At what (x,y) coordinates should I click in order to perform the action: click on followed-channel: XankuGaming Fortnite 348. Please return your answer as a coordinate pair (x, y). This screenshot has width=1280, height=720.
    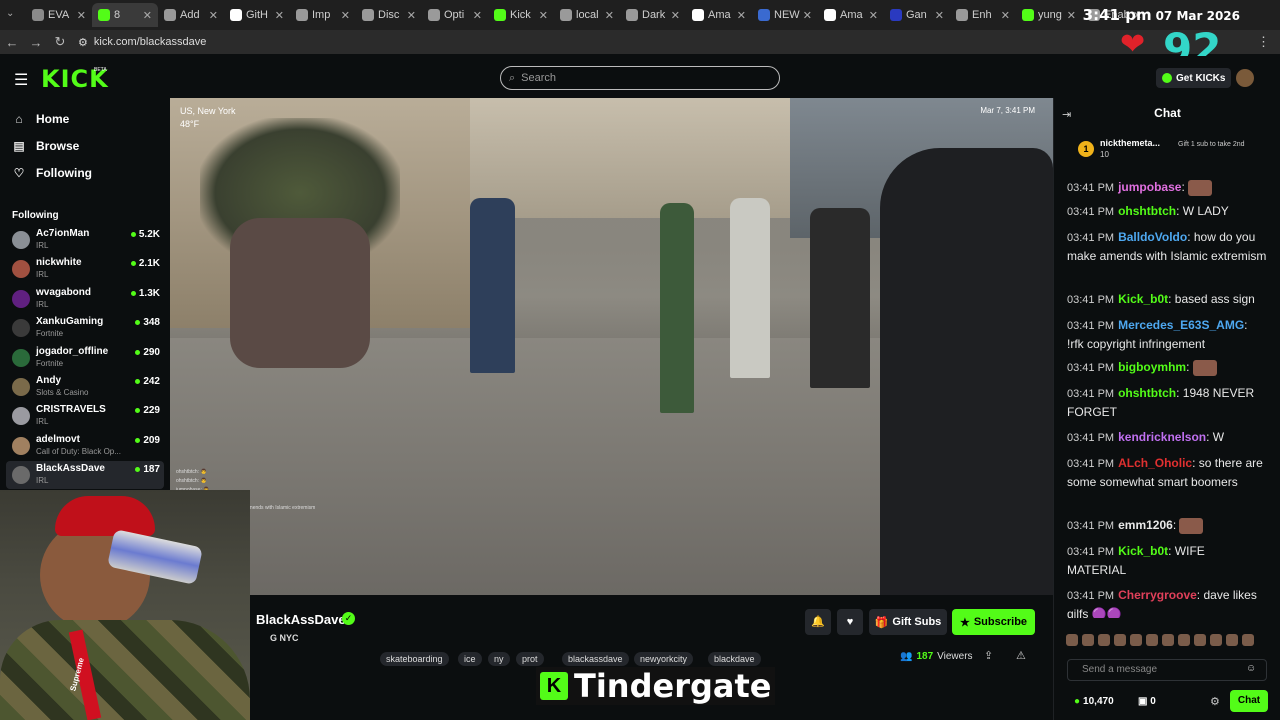
    Looking at the image, I should click on (85, 328).